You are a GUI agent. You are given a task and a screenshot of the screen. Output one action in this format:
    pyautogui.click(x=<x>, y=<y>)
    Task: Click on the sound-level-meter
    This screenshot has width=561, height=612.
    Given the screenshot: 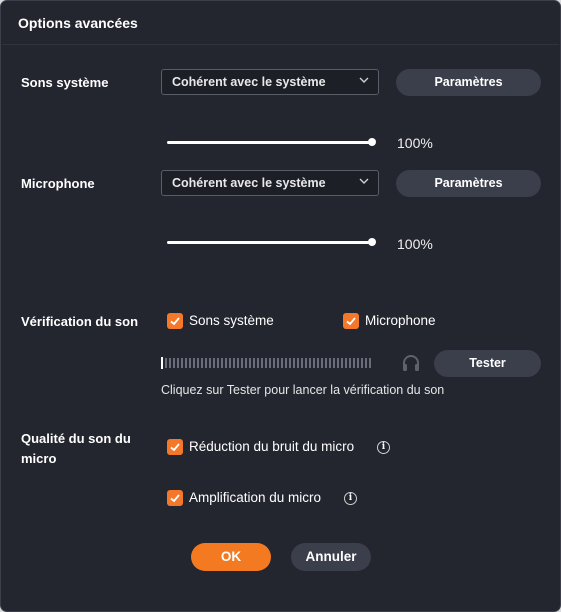 What is the action you would take?
    pyautogui.click(x=267, y=363)
    